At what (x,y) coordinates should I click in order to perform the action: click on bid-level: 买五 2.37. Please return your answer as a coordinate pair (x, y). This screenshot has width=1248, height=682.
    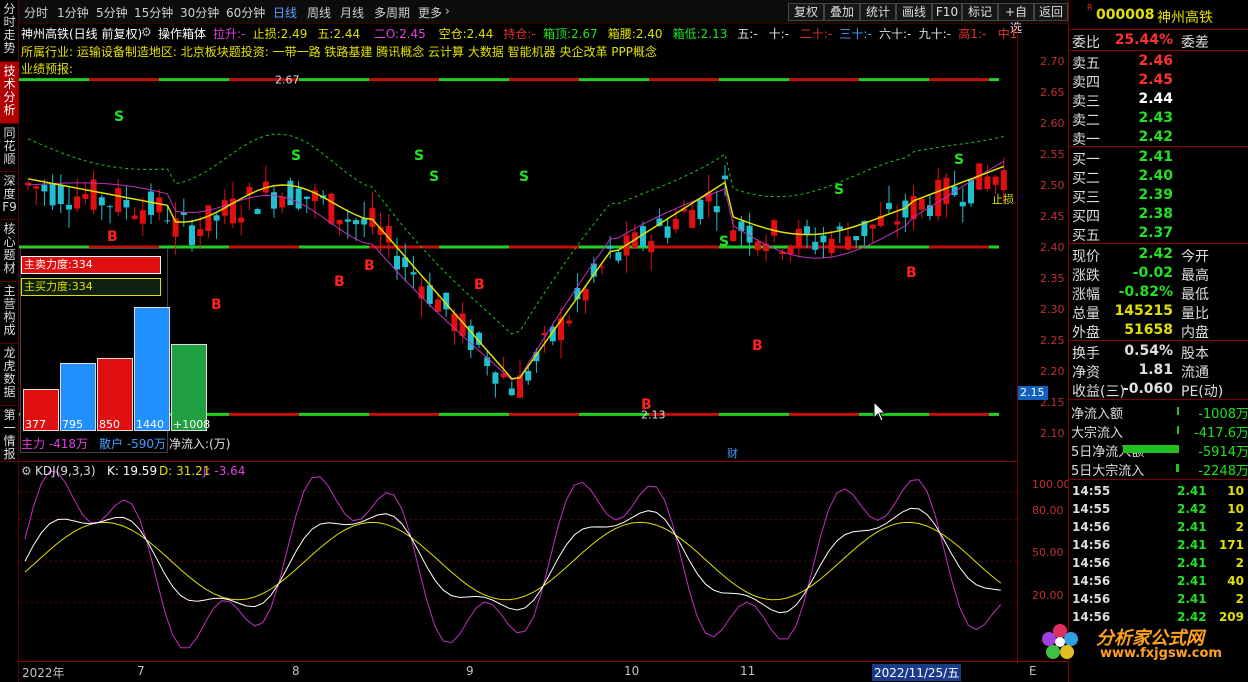
    Looking at the image, I should click on (1158, 234).